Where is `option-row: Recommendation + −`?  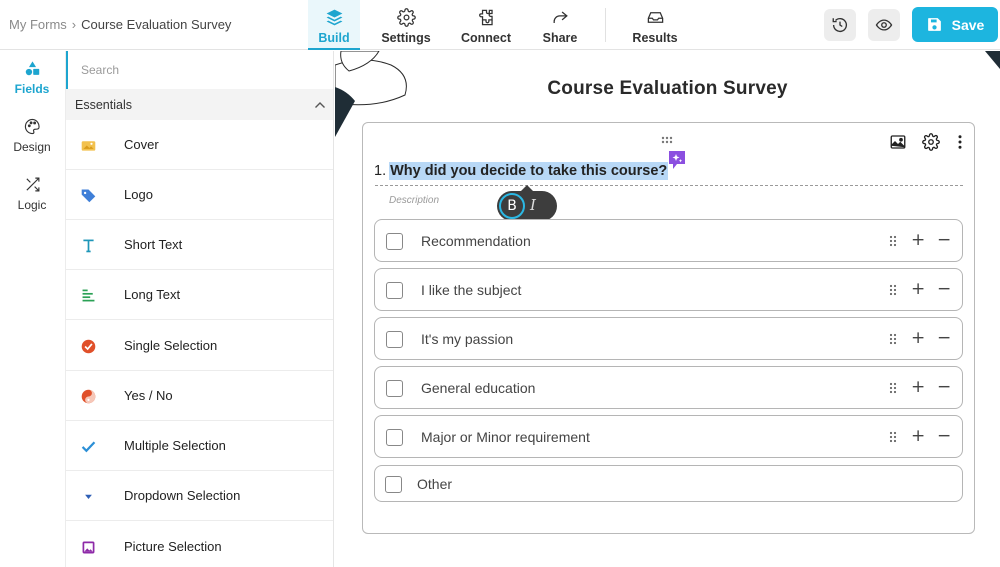 option-row: Recommendation + − is located at coordinates (668, 240).